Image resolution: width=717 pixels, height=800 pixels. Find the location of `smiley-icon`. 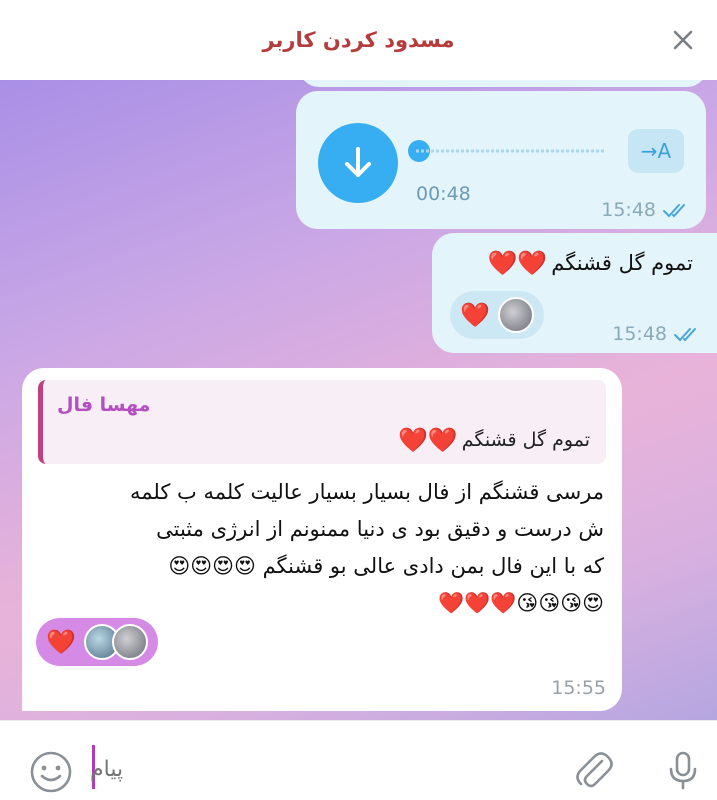

smiley-icon is located at coordinates (51, 772).